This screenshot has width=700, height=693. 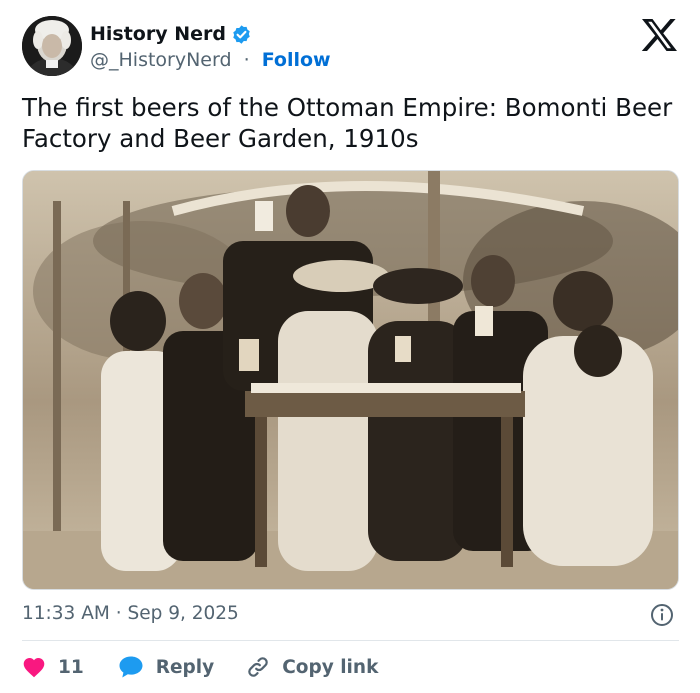 I want to click on copy-link-button: Copy link, so click(x=312, y=667).